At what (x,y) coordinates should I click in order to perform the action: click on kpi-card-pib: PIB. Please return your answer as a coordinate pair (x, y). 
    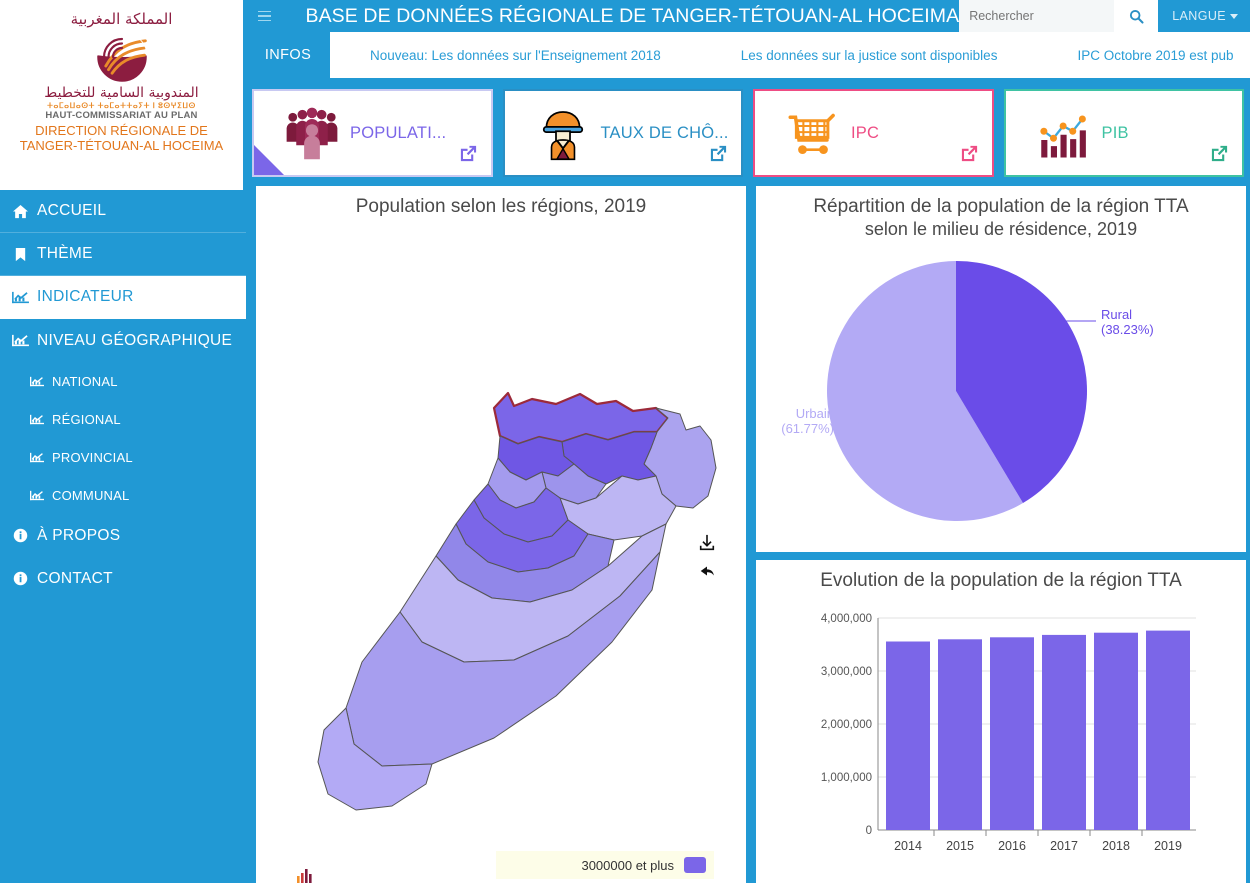
    Looking at the image, I should click on (1123, 133).